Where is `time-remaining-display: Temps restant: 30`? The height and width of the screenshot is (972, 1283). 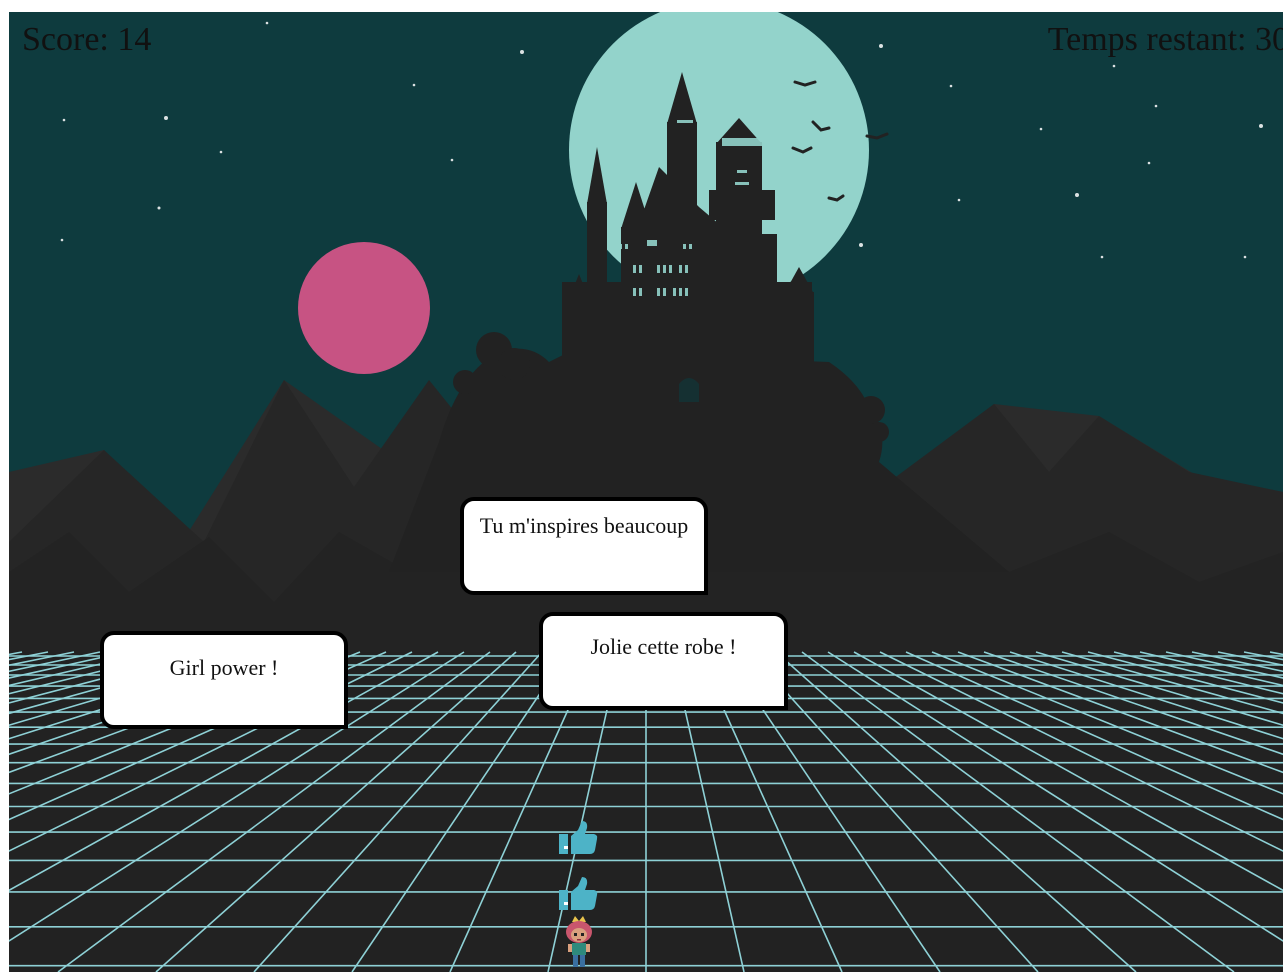
time-remaining-display: Temps restant: 30 is located at coordinates (1165, 39).